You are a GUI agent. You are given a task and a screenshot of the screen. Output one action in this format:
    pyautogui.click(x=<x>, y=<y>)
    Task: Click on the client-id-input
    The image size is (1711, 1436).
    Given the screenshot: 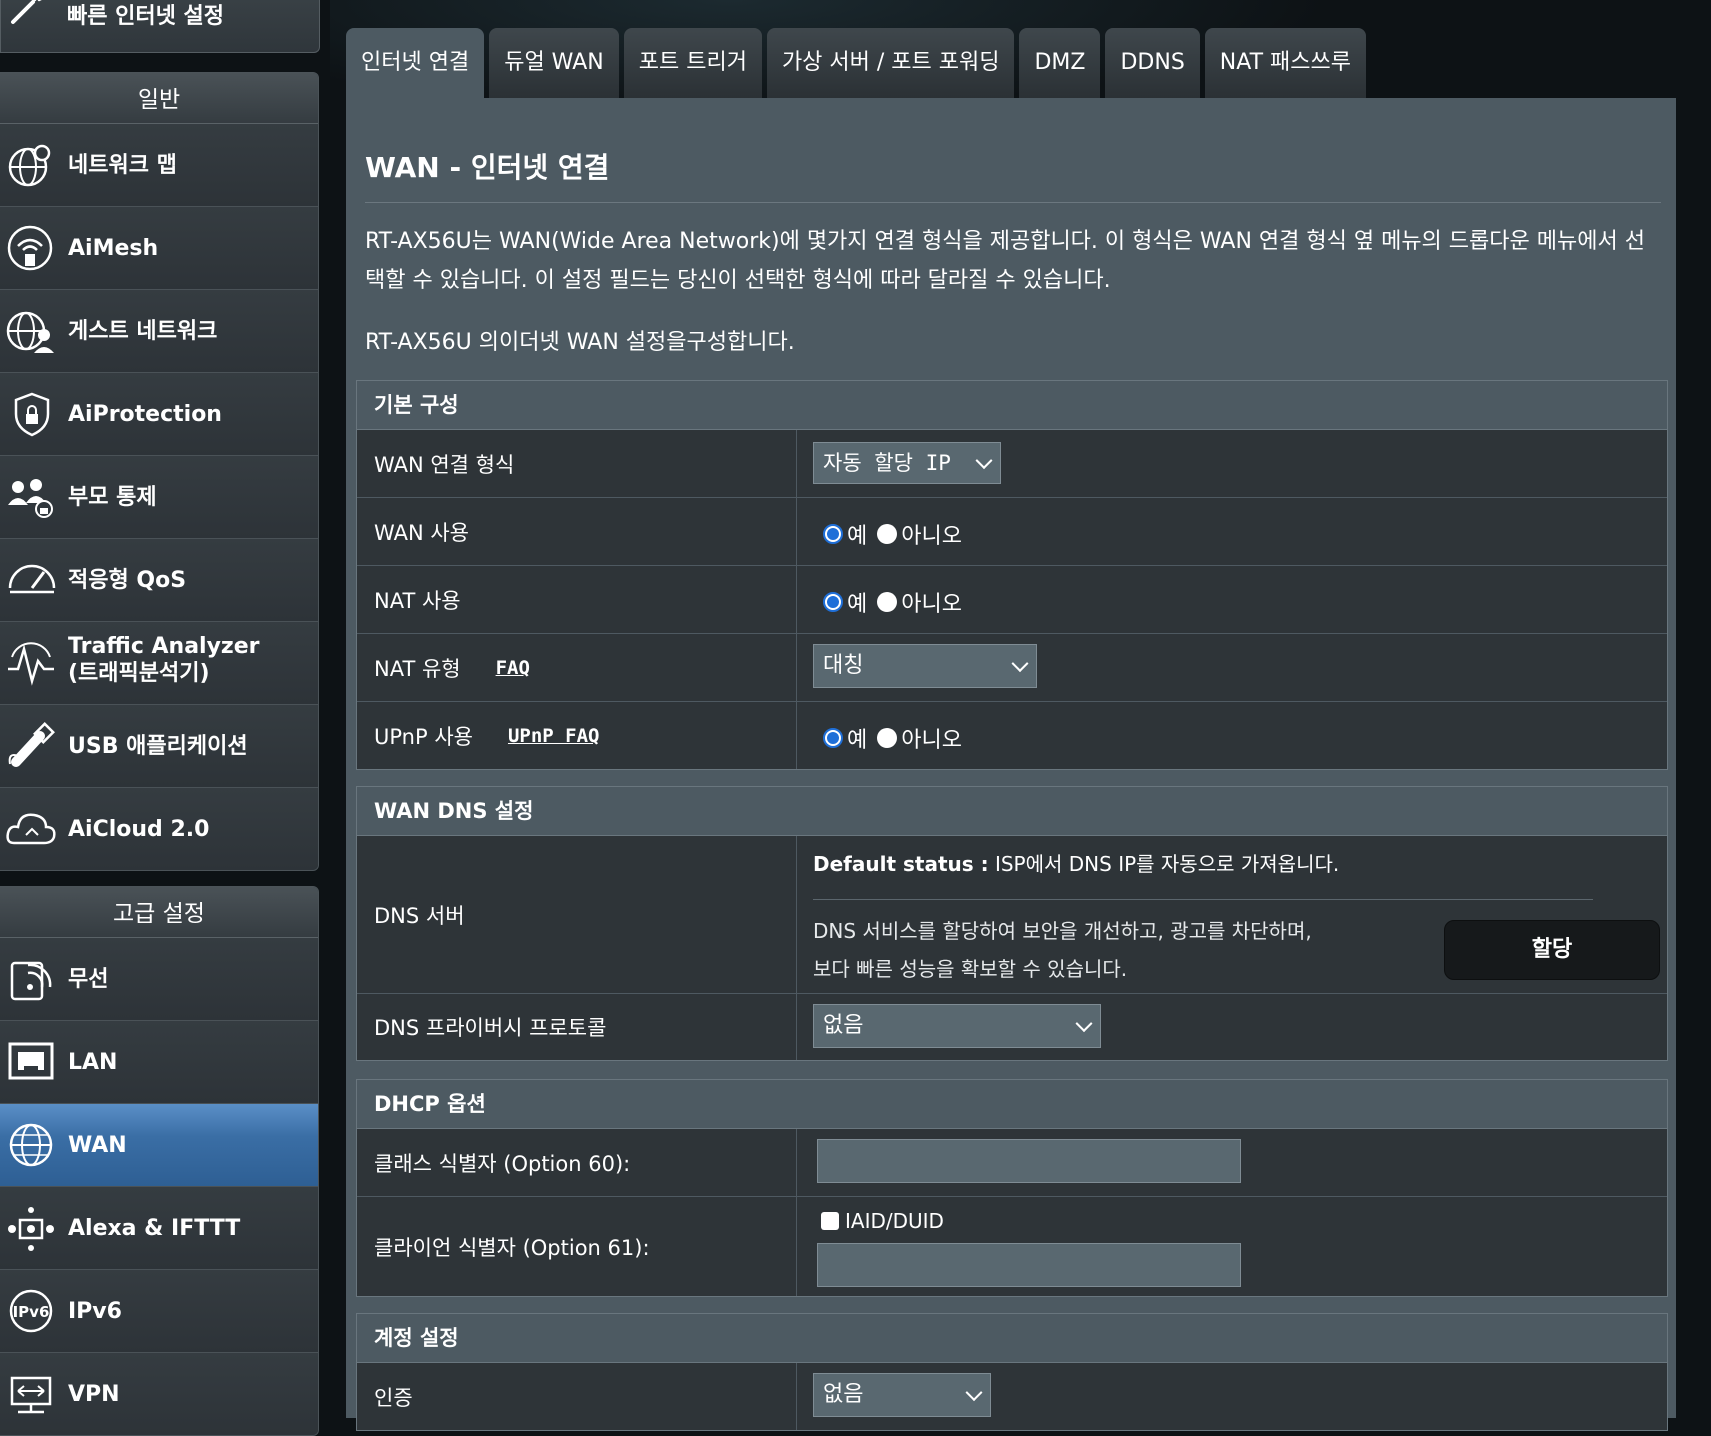 What is the action you would take?
    pyautogui.click(x=1029, y=1265)
    